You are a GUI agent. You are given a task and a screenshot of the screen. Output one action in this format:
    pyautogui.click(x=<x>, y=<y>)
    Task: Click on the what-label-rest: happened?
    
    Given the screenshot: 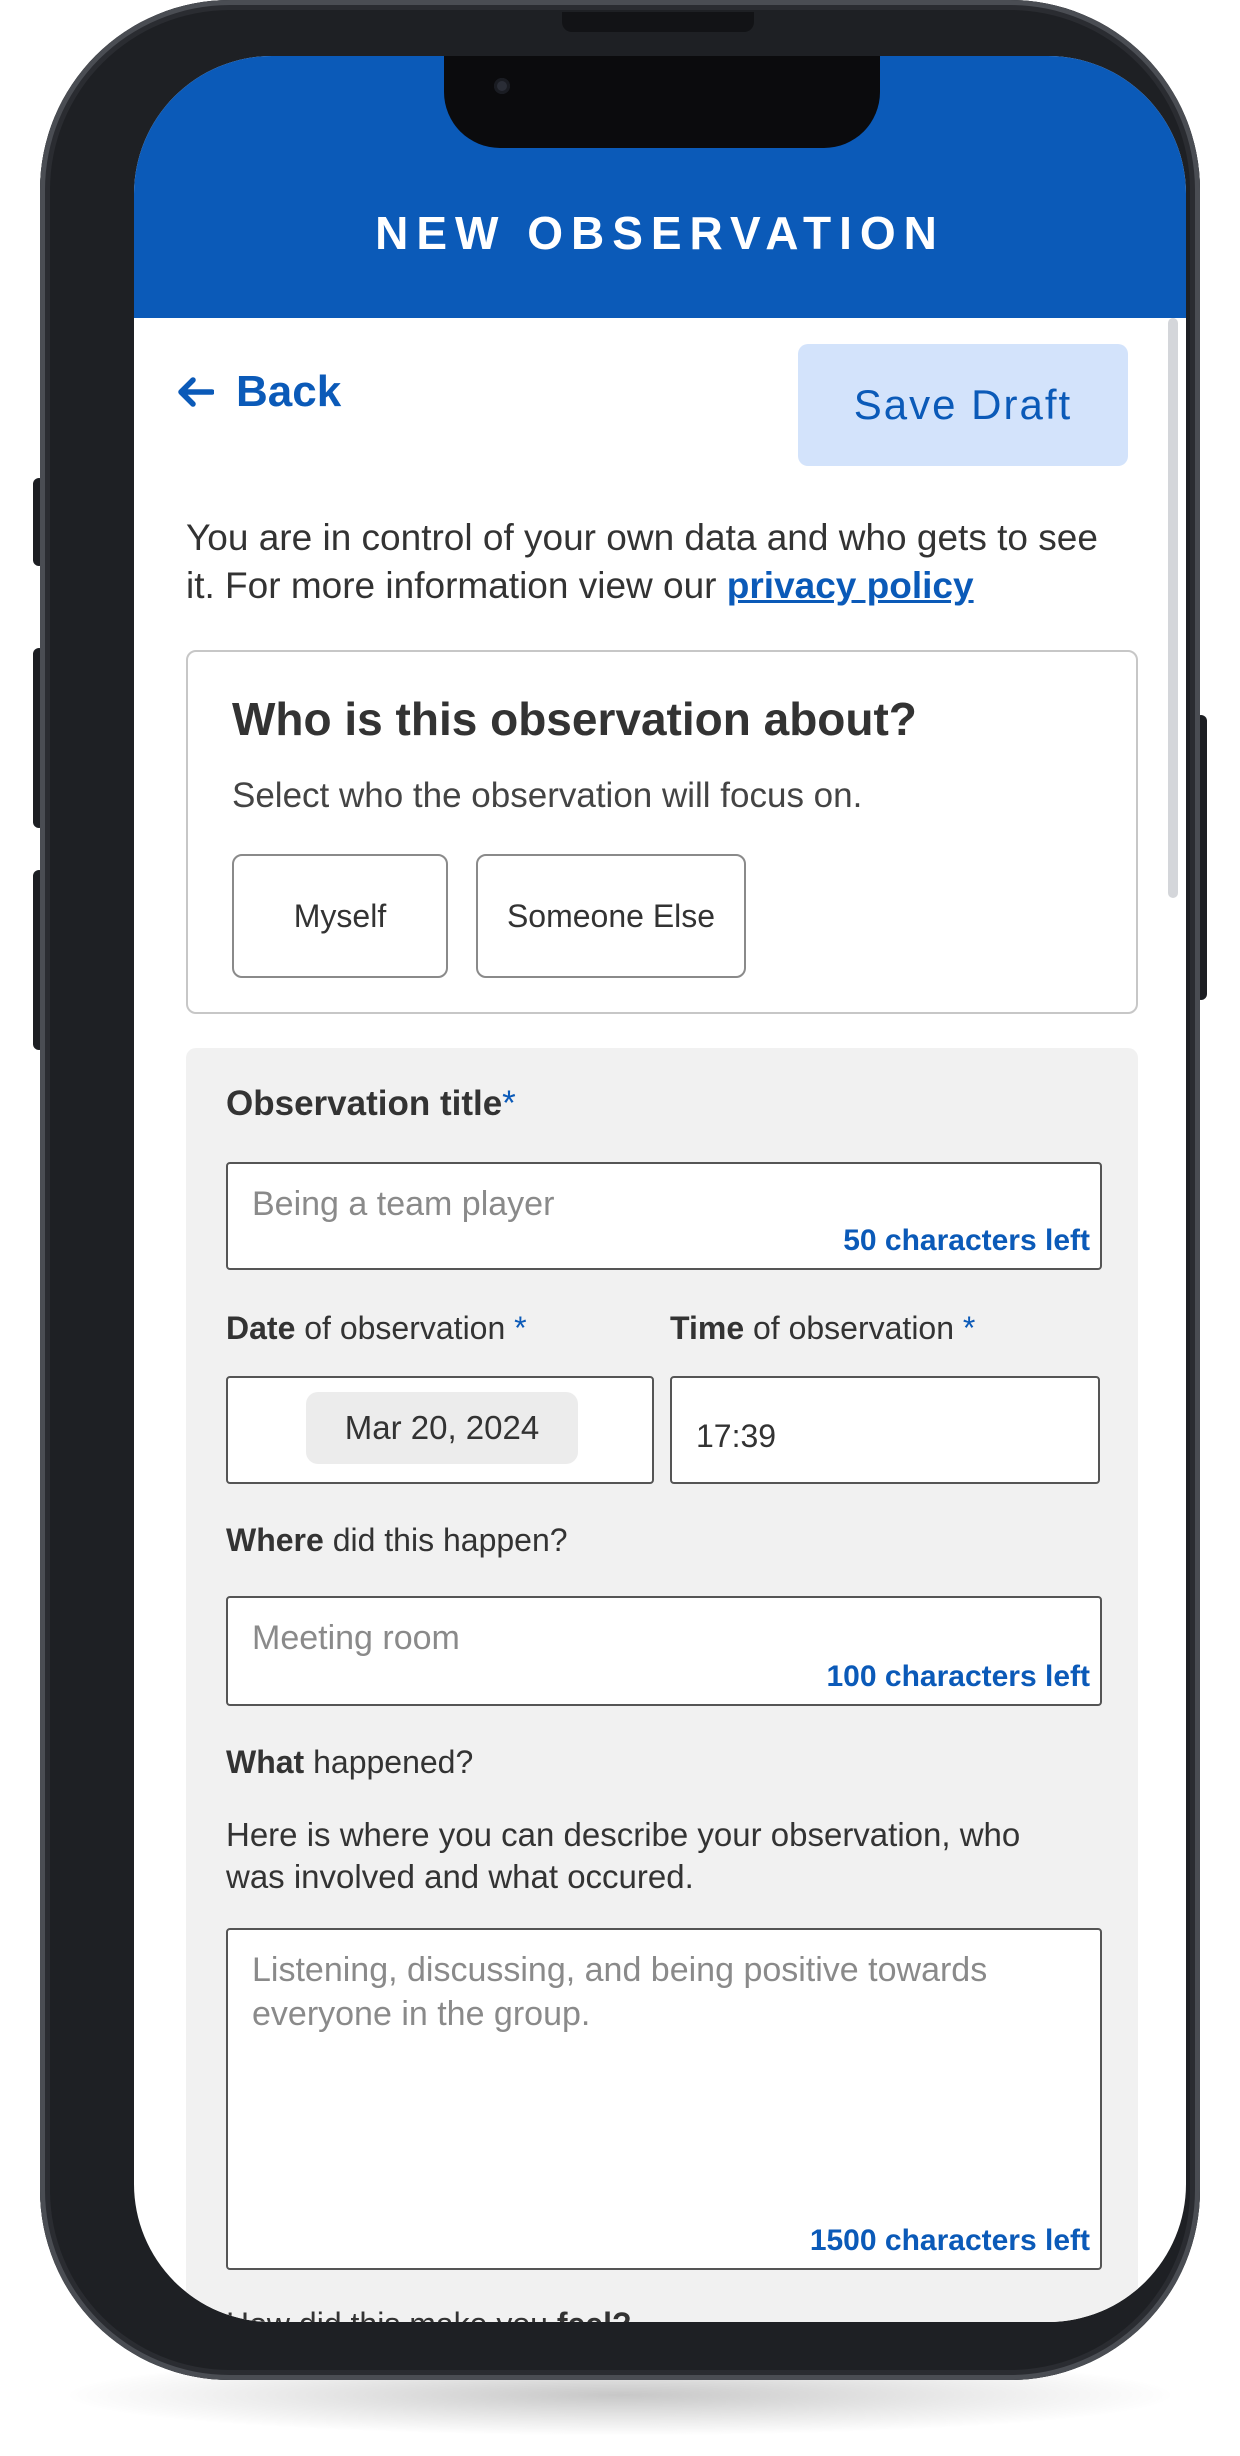 What is the action you would take?
    pyautogui.click(x=389, y=1762)
    